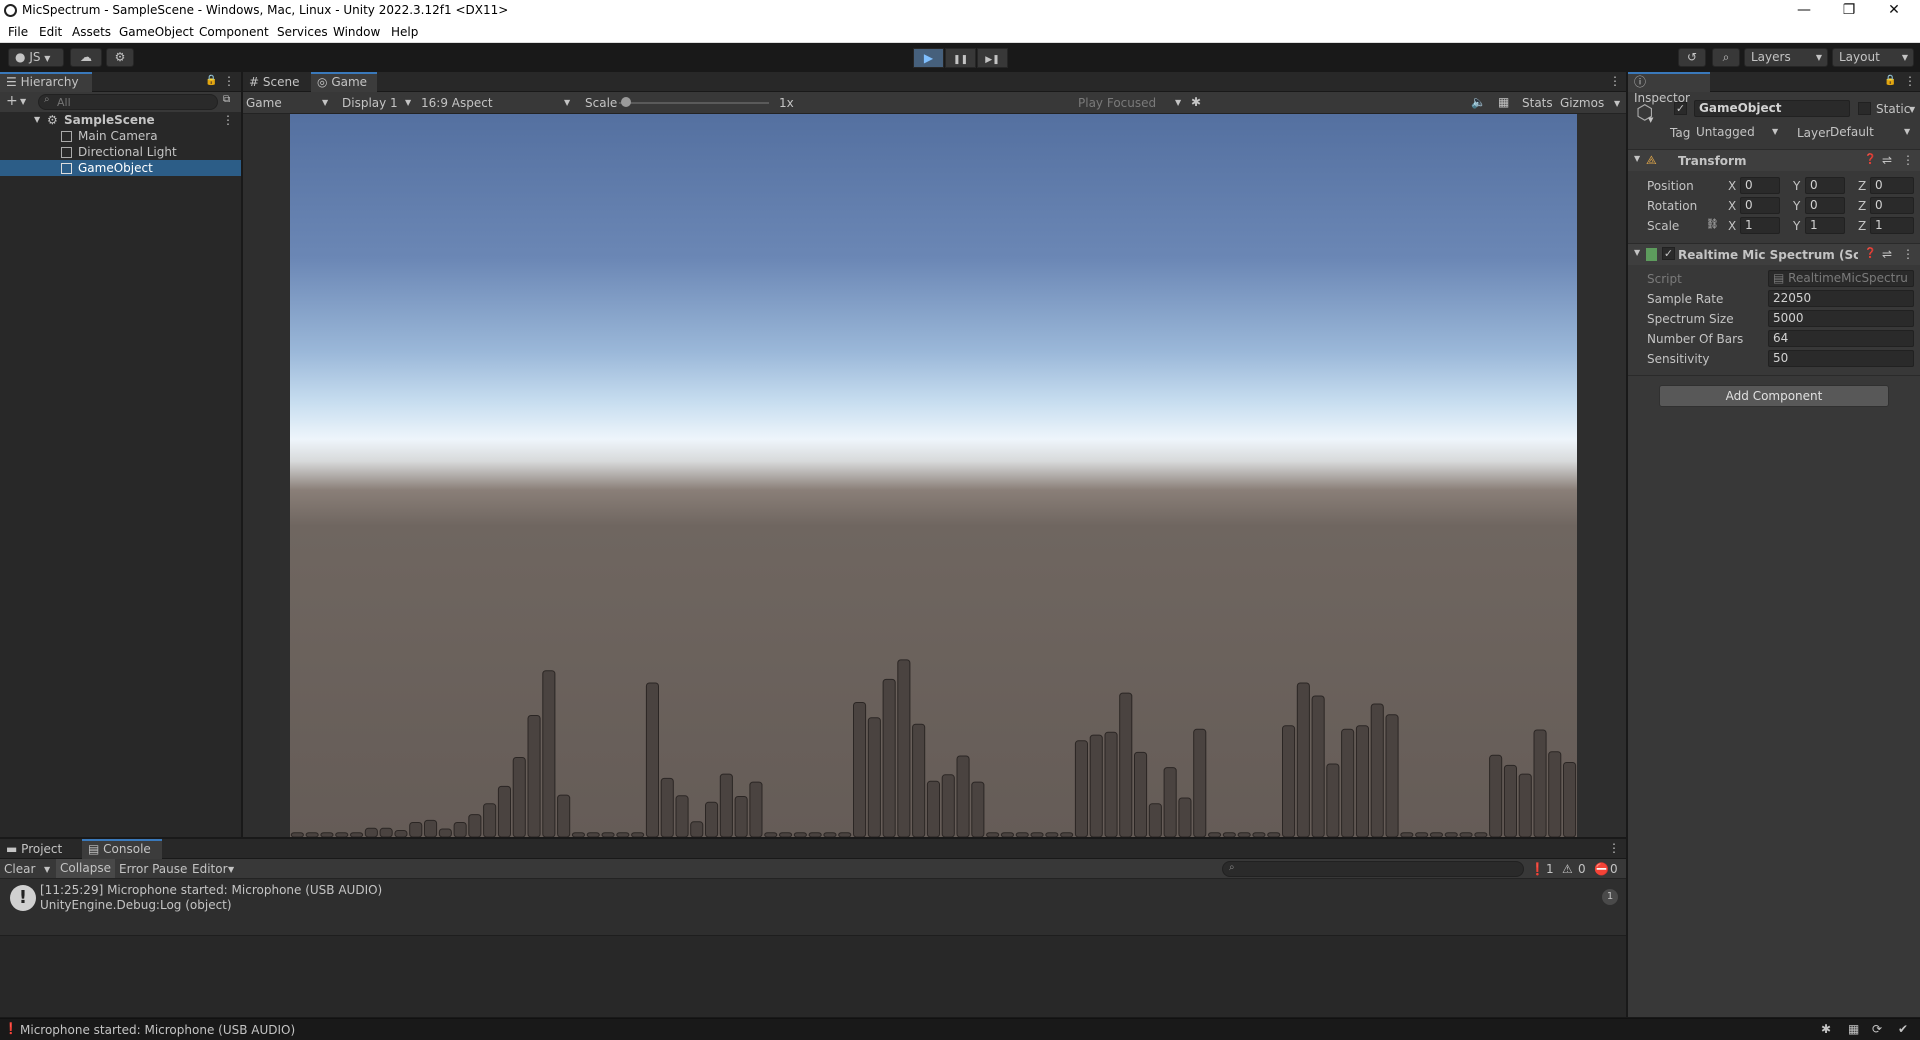 The width and height of the screenshot is (1920, 1040). Describe the element at coordinates (1841, 278) in the screenshot. I see `script-field: ▤ RealtimeMicSpectru` at that location.